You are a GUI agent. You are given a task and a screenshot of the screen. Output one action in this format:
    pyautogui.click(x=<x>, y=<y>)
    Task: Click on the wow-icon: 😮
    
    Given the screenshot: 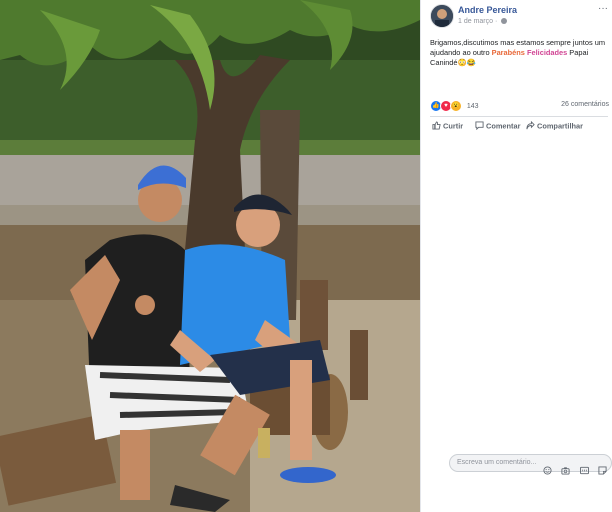 What is the action you would take?
    pyautogui.click(x=455, y=106)
    